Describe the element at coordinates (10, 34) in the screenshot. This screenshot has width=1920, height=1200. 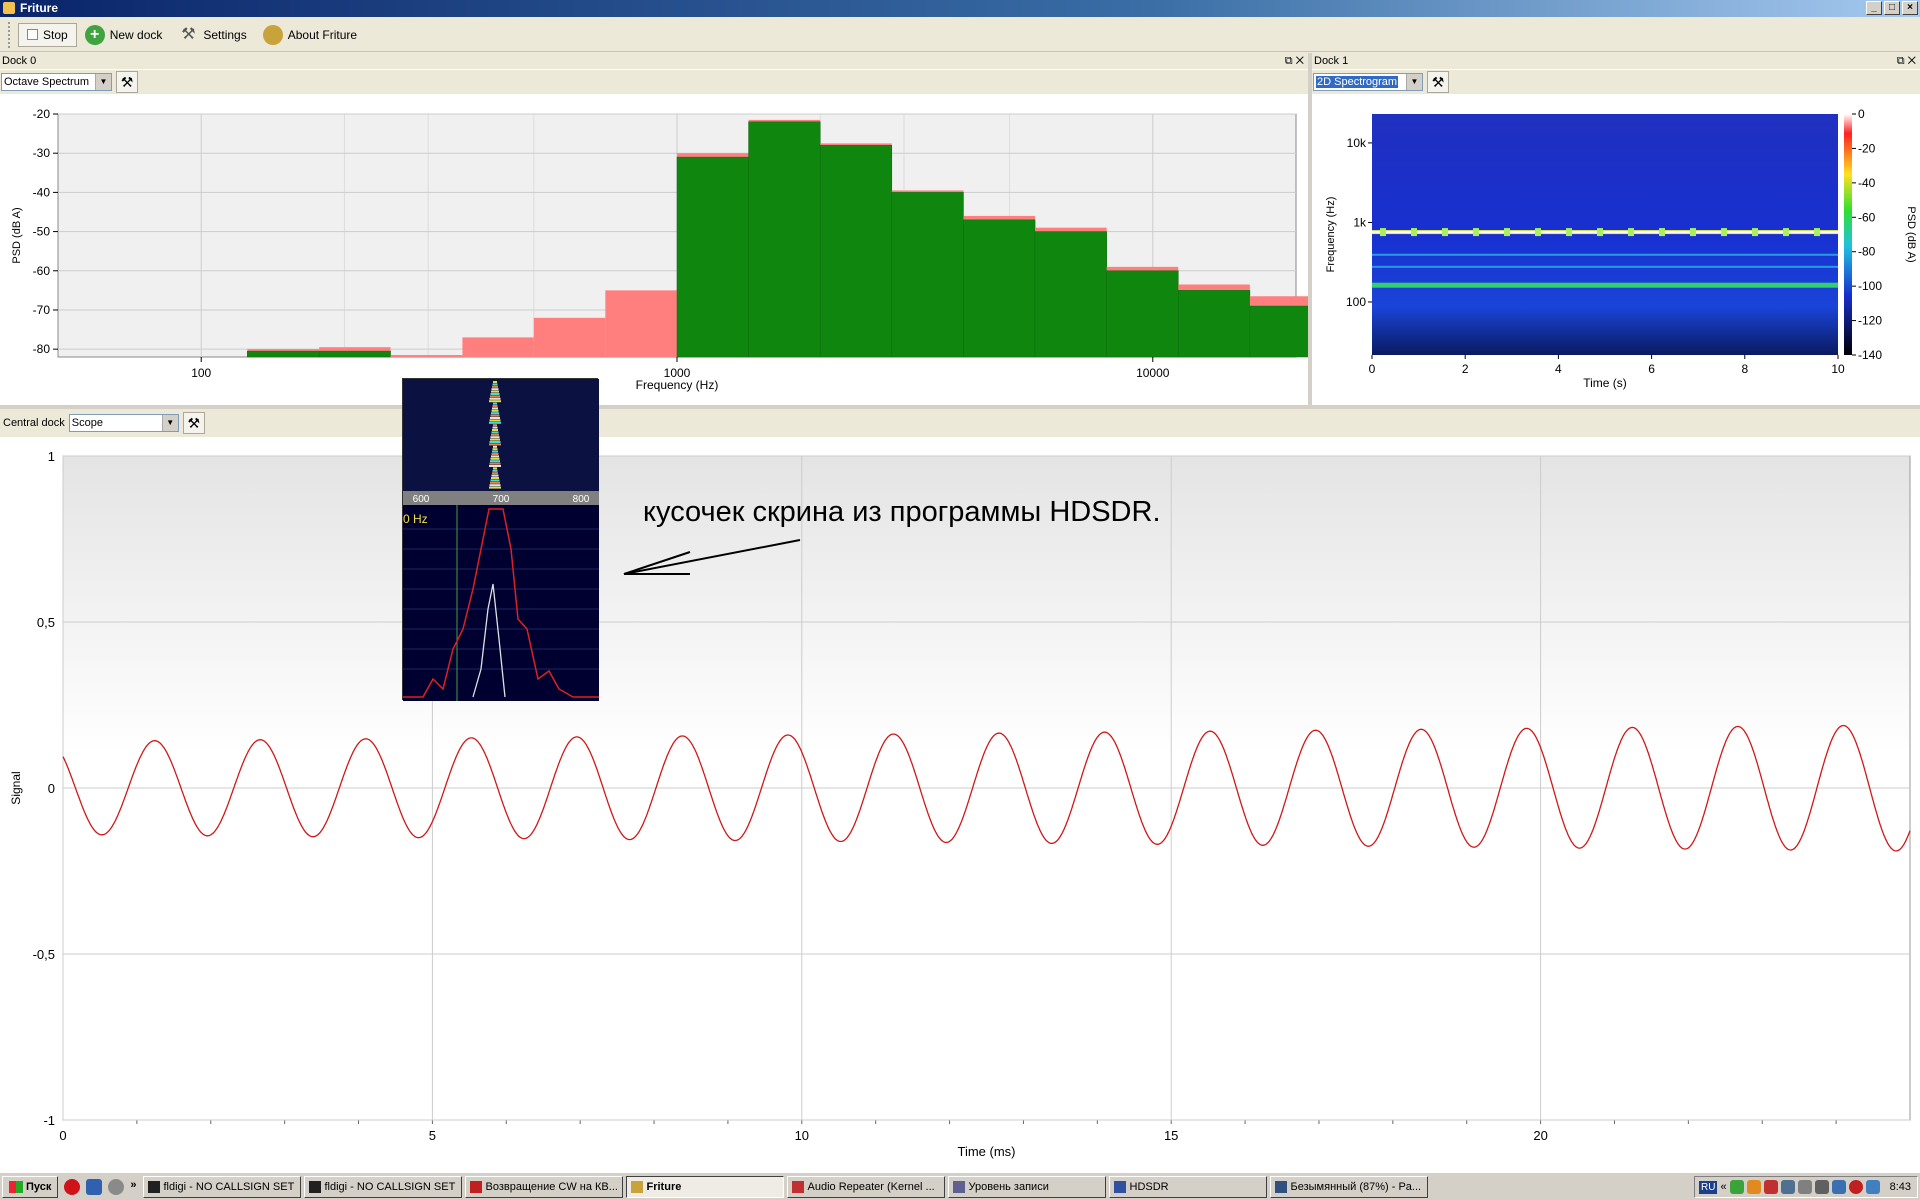
I see `toolbar-grip` at that location.